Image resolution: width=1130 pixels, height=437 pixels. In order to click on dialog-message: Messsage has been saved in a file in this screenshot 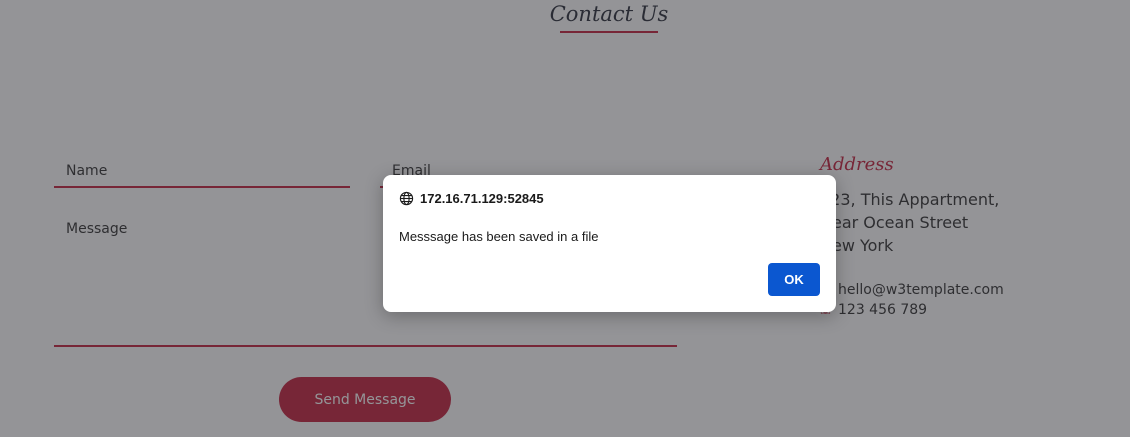, I will do `click(499, 236)`.